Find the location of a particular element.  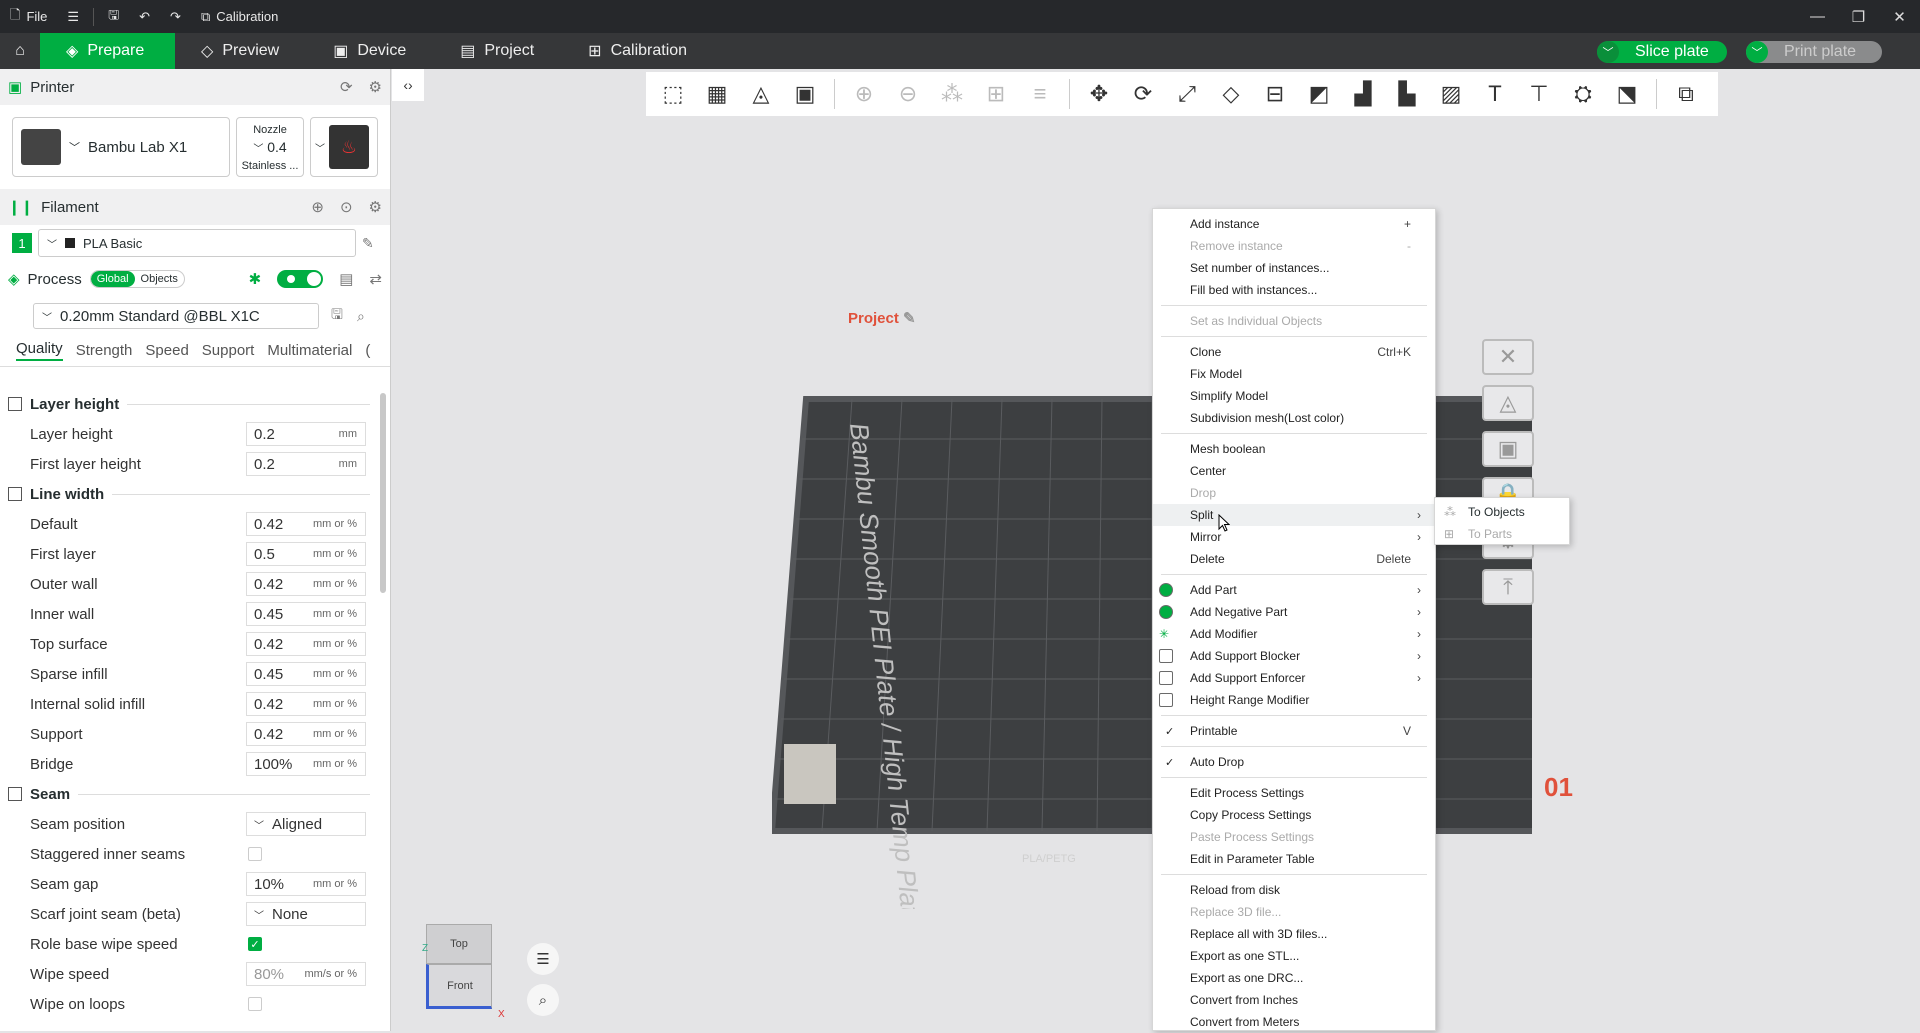

layers-icon: ≡ is located at coordinates (1040, 94).